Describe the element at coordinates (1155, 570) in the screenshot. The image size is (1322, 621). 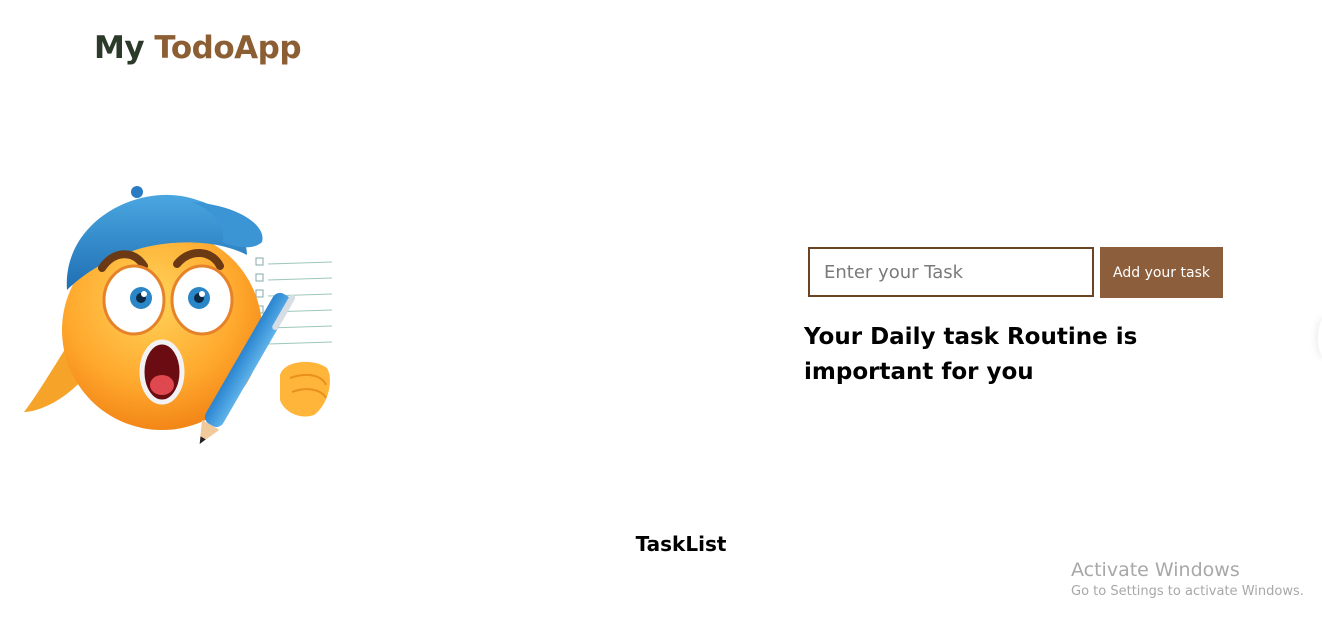
I see `watermark-line-1: Activate Windows` at that location.